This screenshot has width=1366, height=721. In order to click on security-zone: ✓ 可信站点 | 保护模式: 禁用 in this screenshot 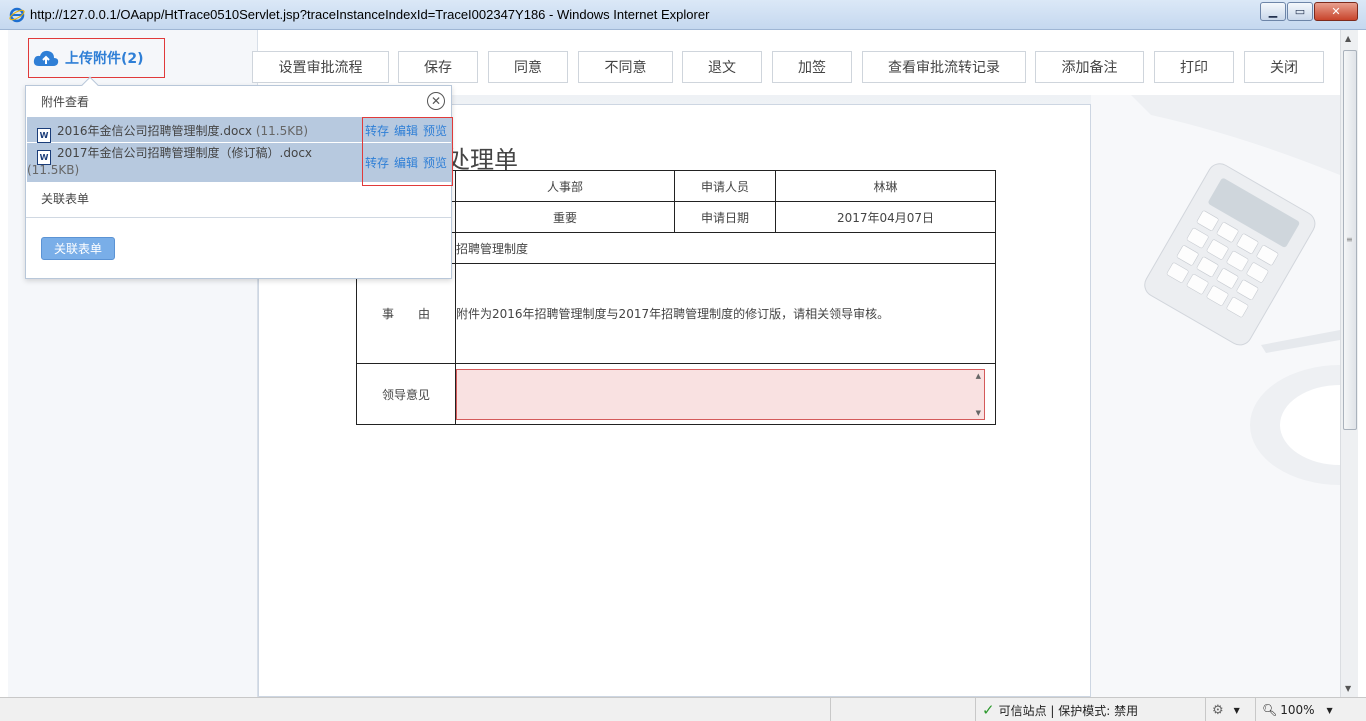, I will do `click(1087, 709)`.